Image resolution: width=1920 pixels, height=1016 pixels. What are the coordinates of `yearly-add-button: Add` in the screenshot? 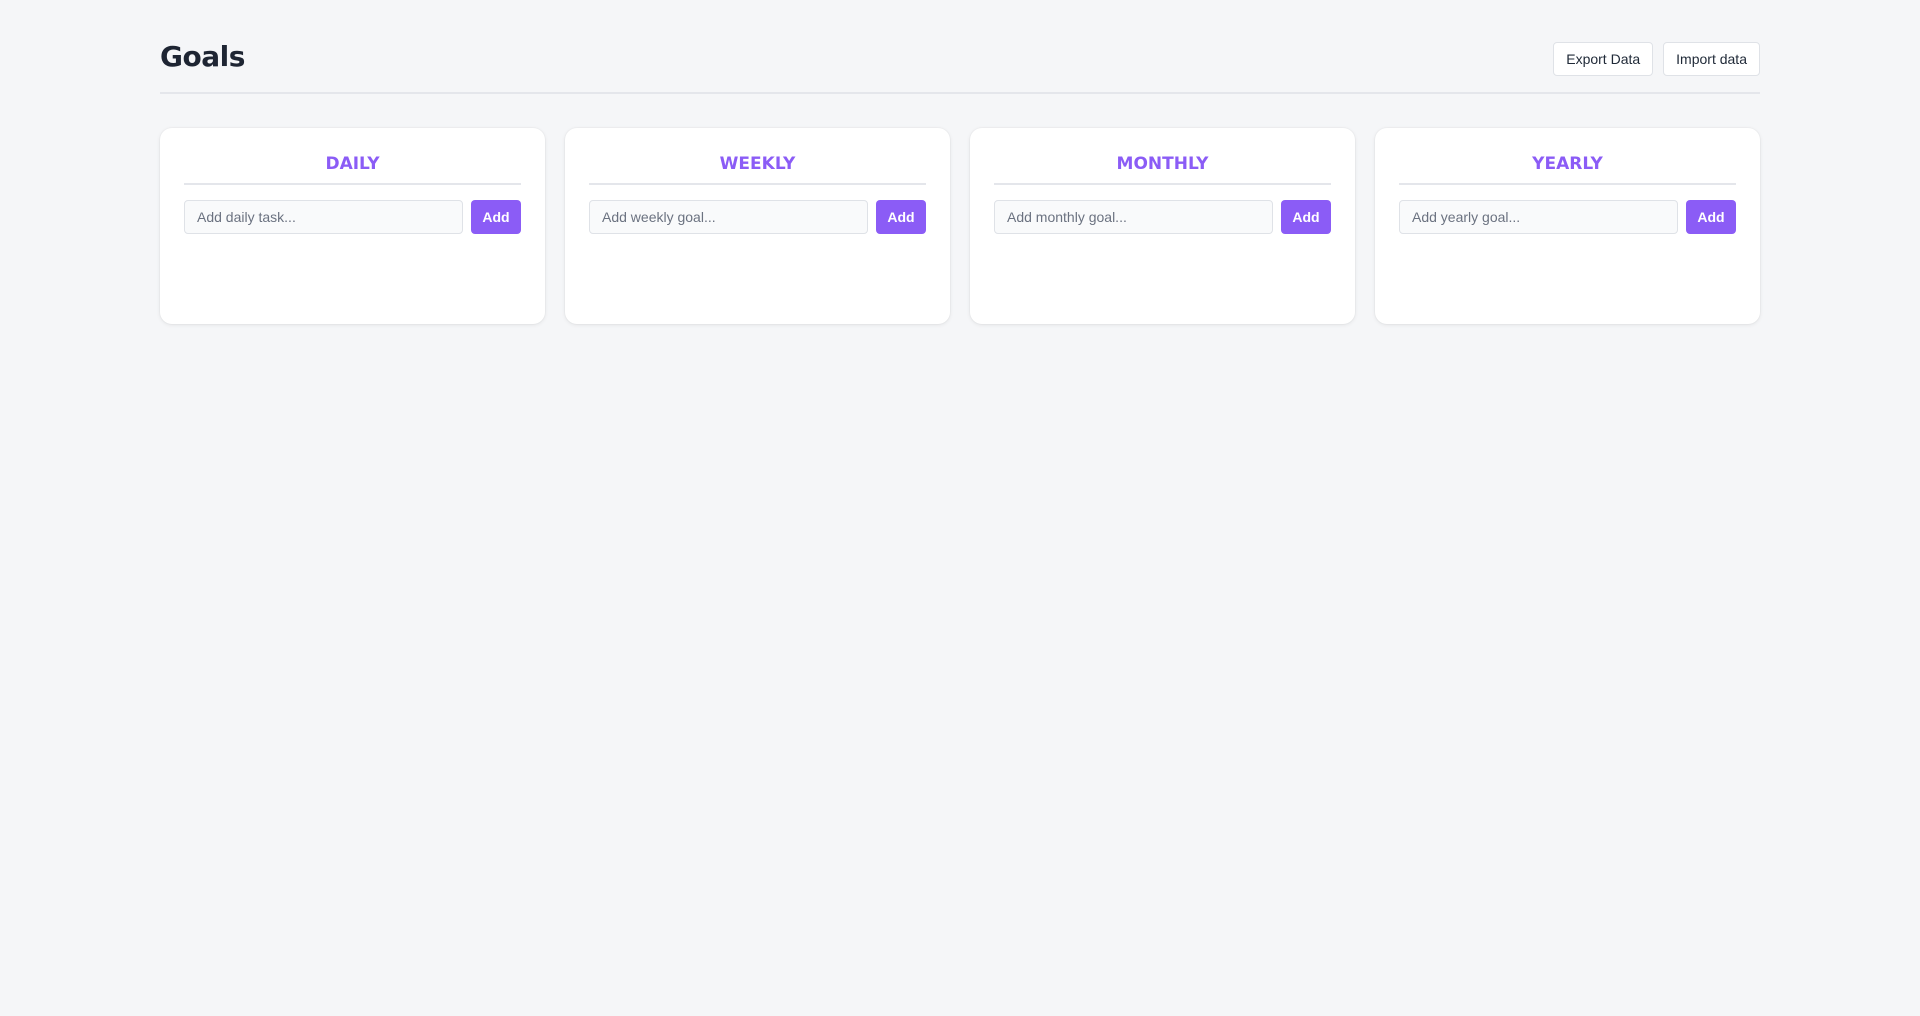 It's located at (1711, 217).